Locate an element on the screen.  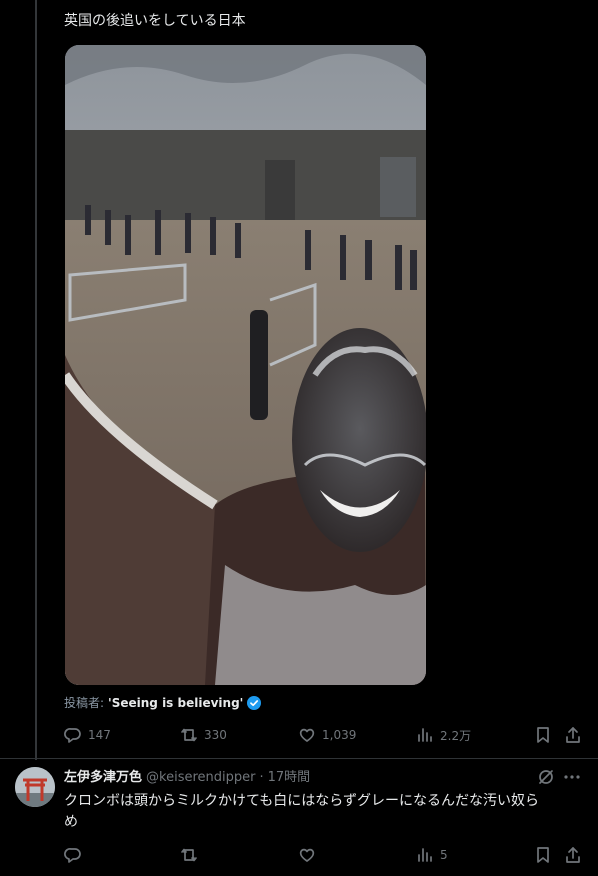
reply-views-button: 5 is located at coordinates (432, 855).